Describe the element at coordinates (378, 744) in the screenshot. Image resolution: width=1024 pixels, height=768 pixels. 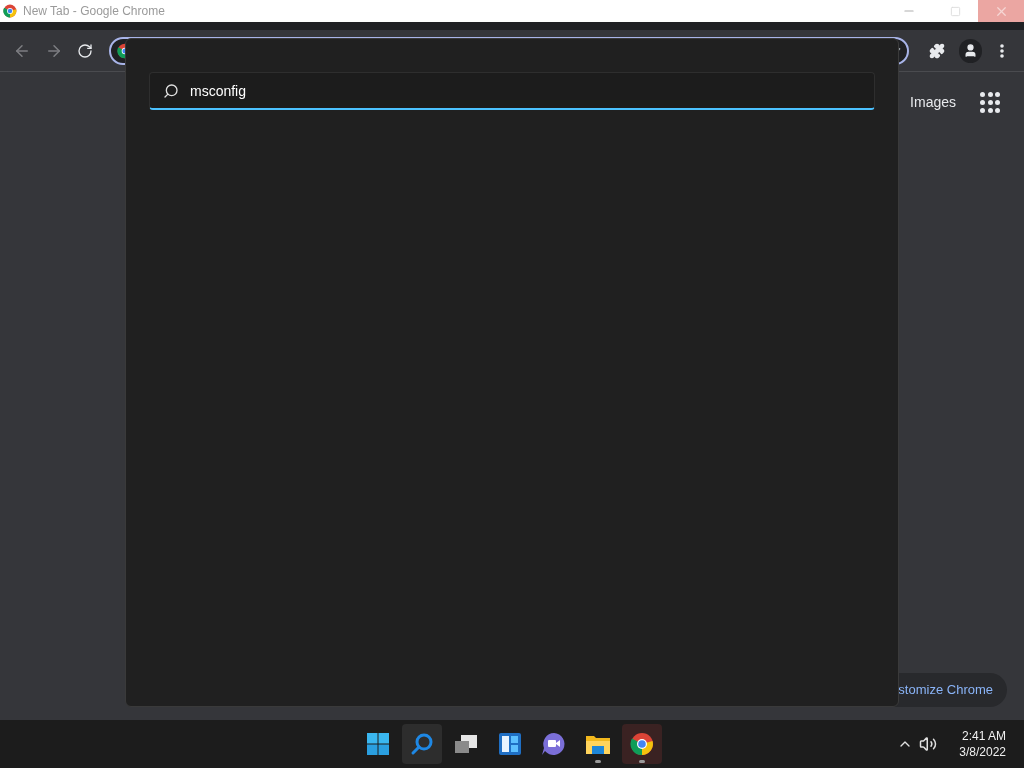
I see `windows-logo-icon` at that location.